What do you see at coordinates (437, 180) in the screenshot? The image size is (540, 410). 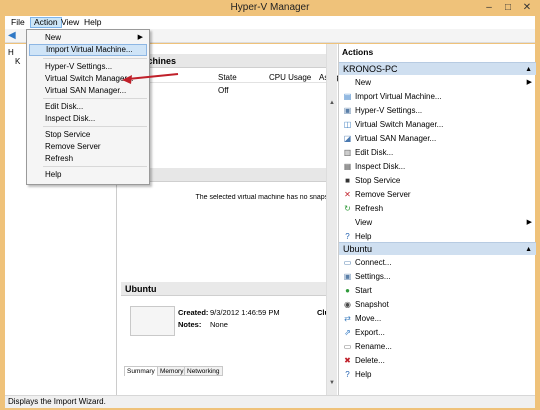 I see `server-action-item: ■ Stop Service` at bounding box center [437, 180].